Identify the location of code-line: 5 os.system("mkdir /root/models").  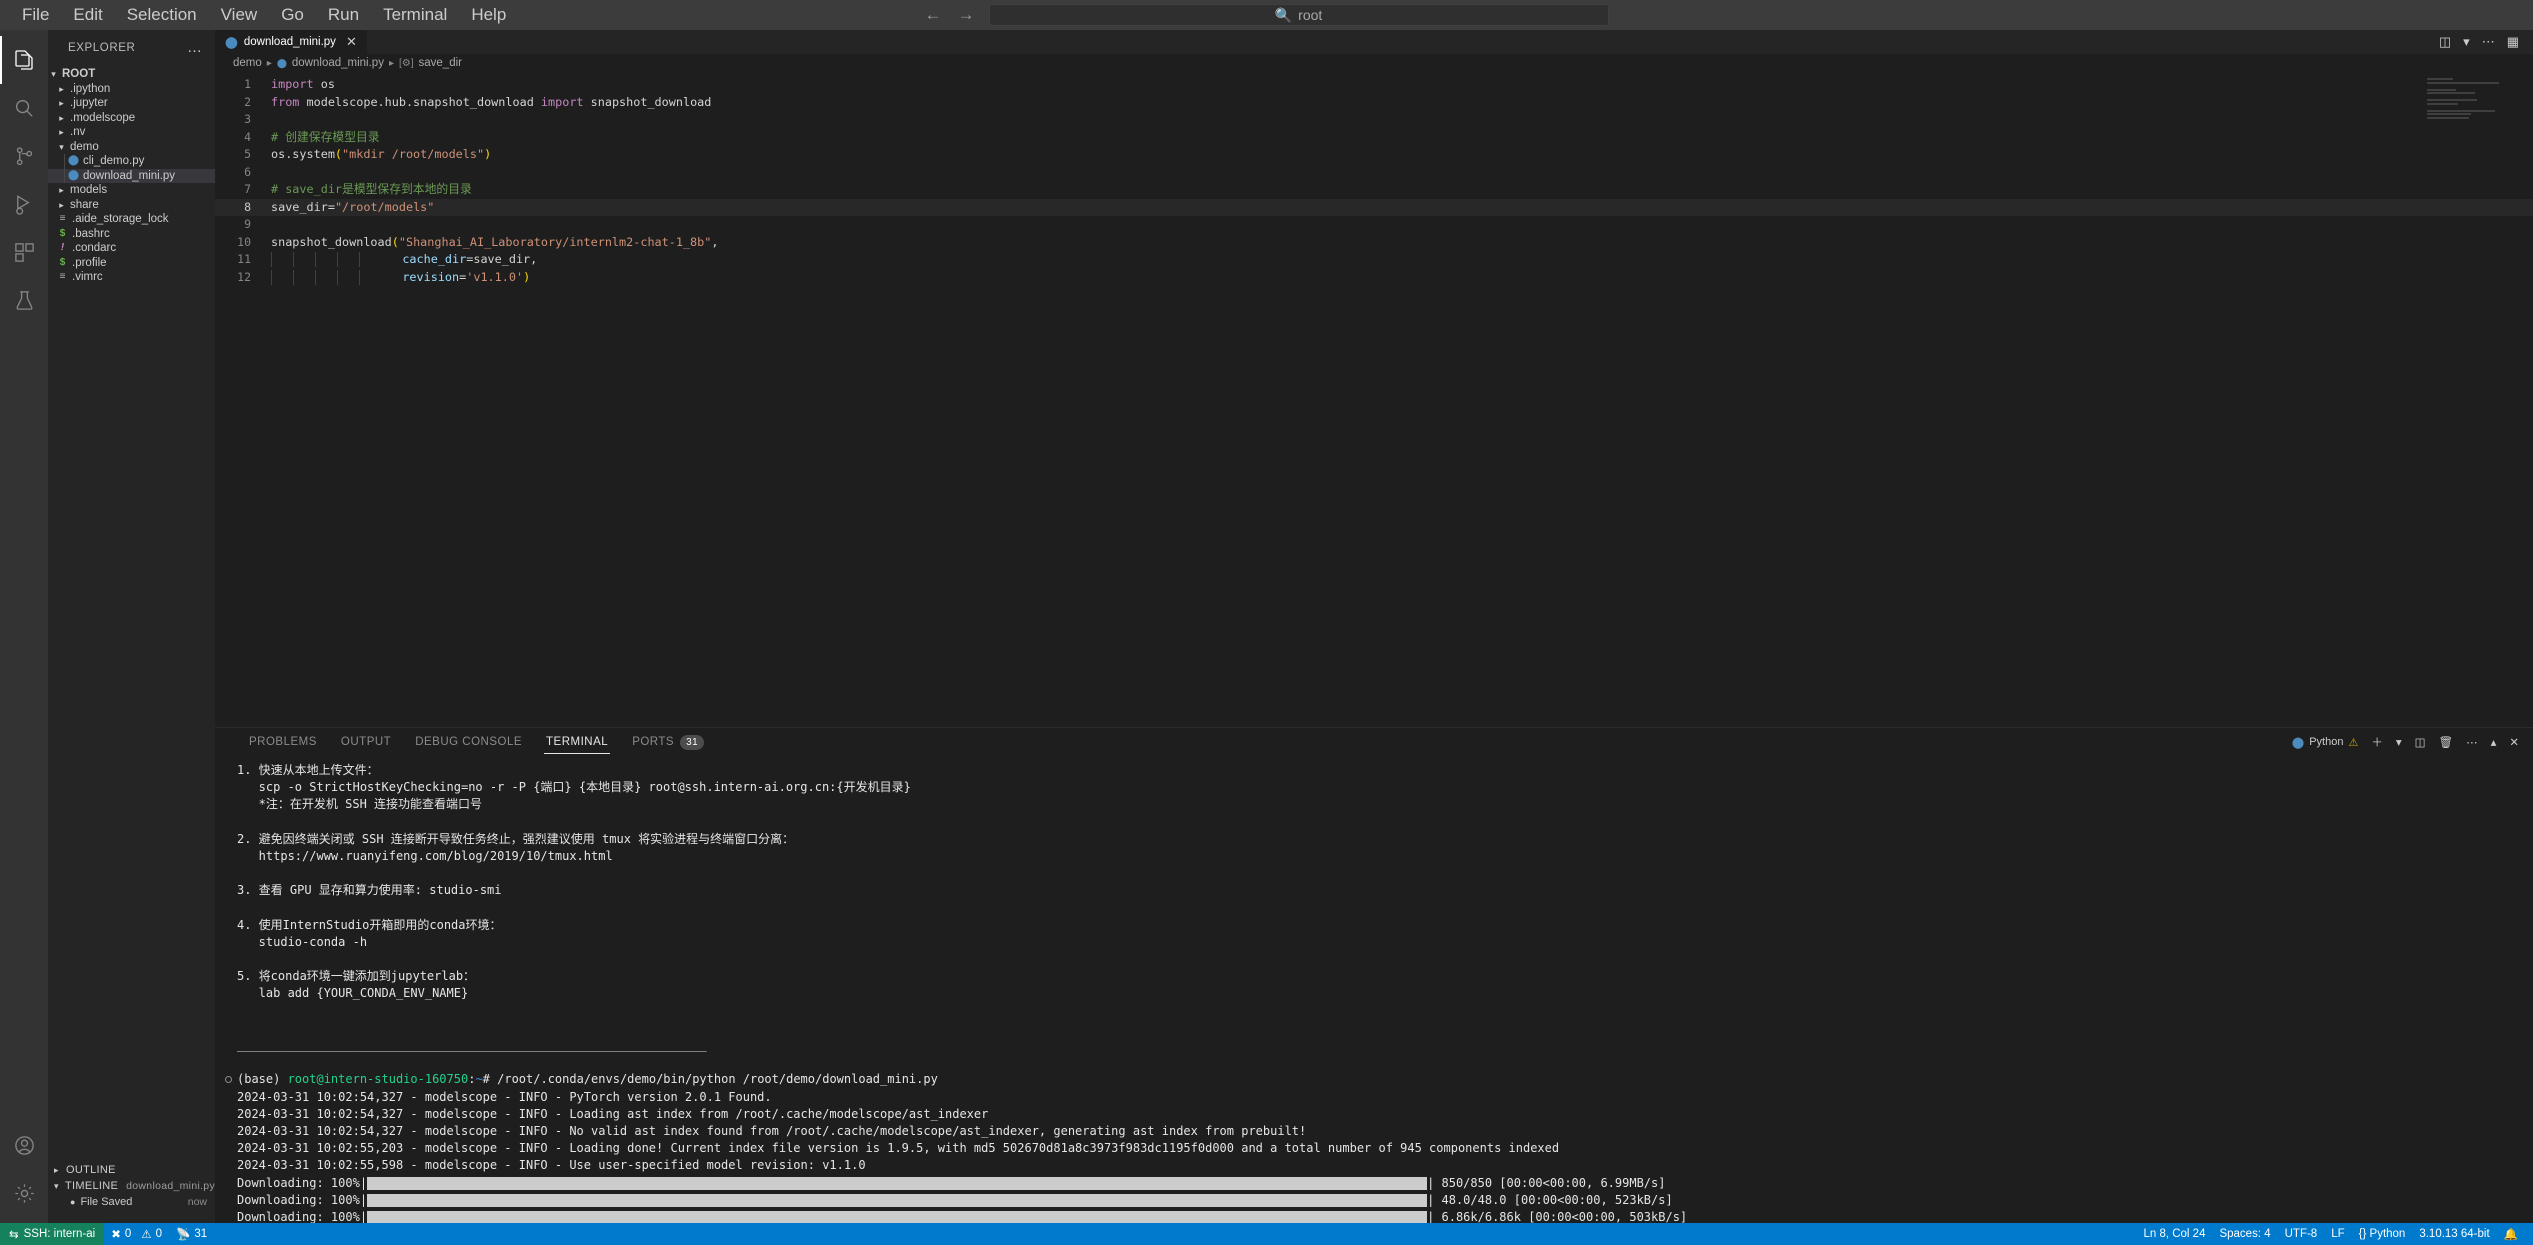
(1374, 155).